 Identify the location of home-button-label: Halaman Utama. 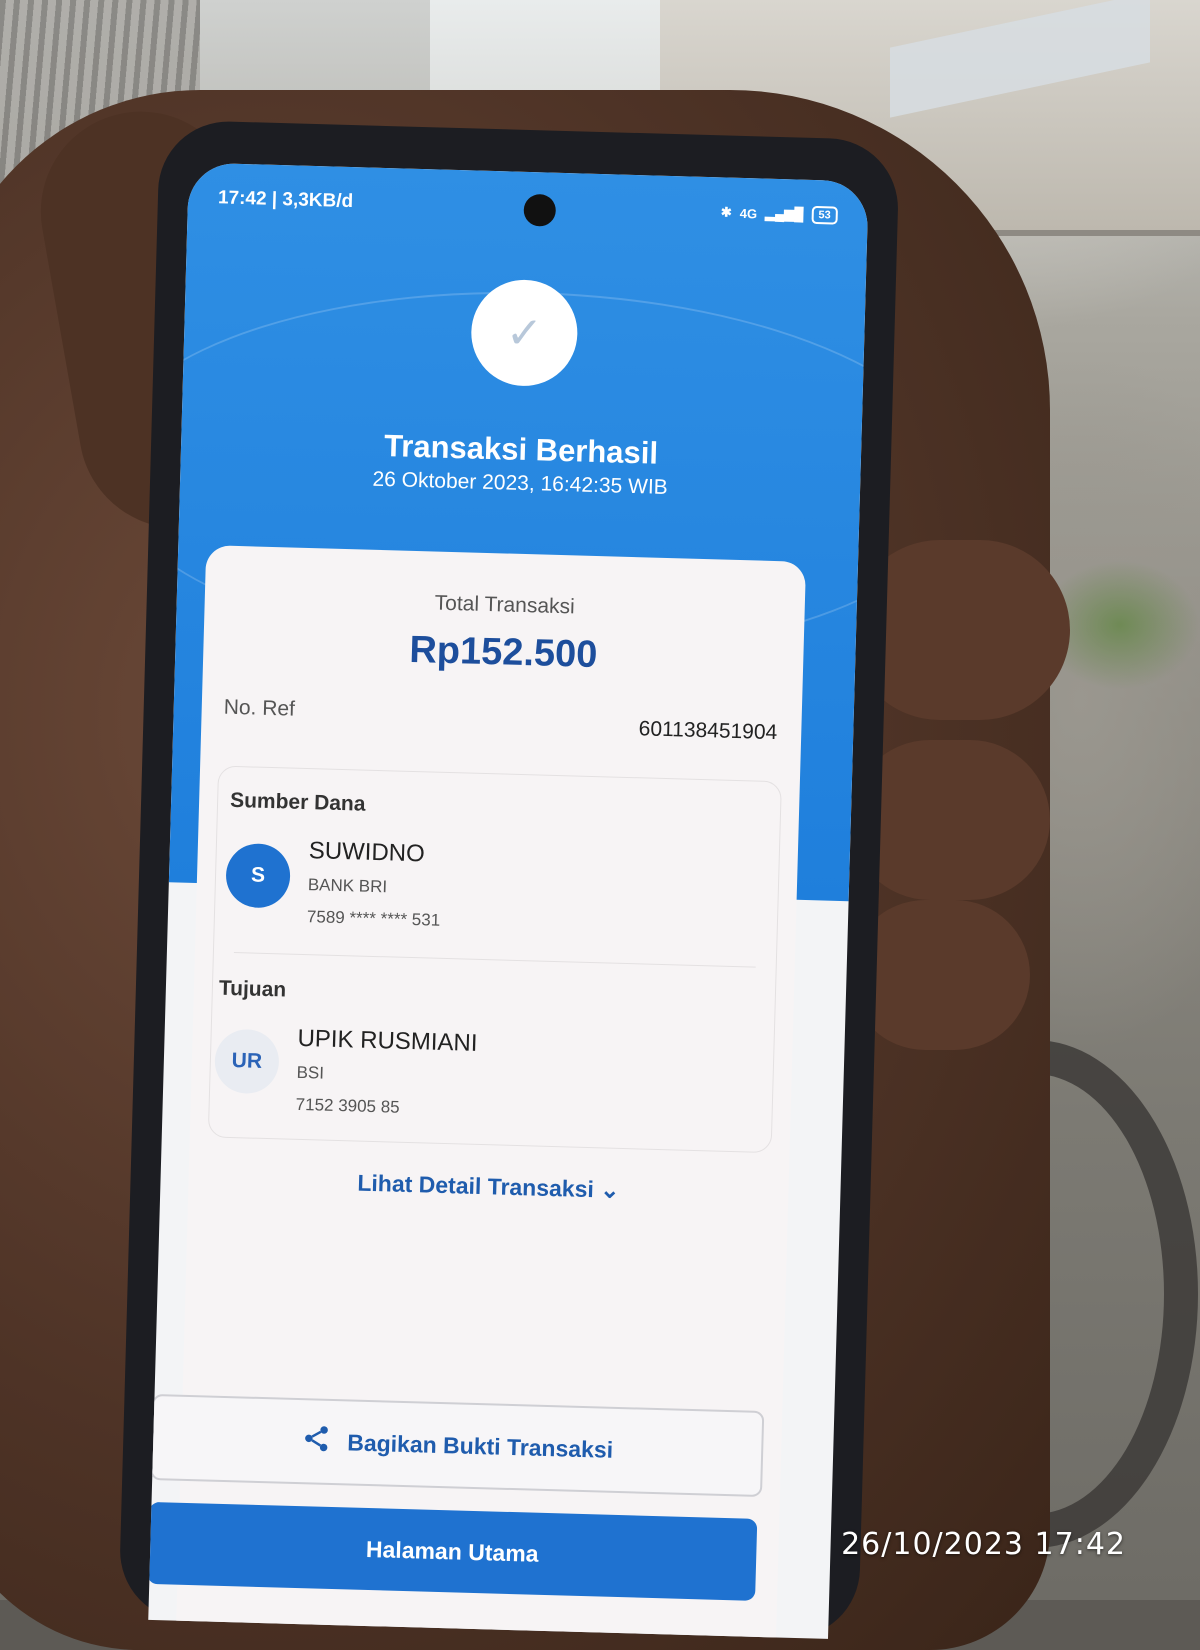
(452, 1551).